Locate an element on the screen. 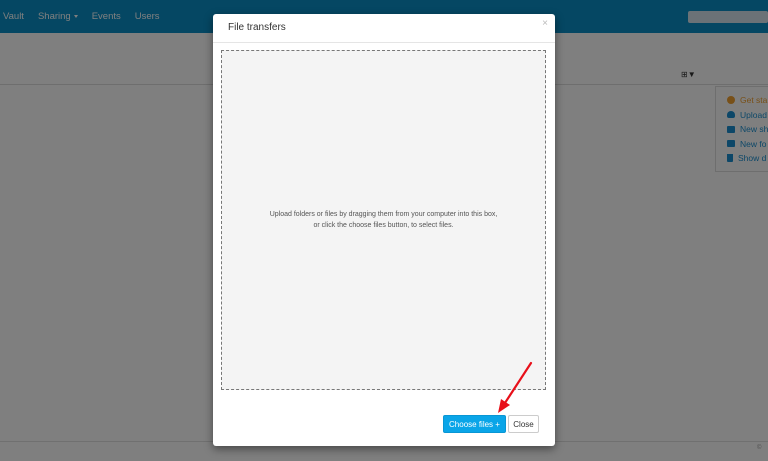 The image size is (768, 461). modal-title: File transfers is located at coordinates (257, 27).